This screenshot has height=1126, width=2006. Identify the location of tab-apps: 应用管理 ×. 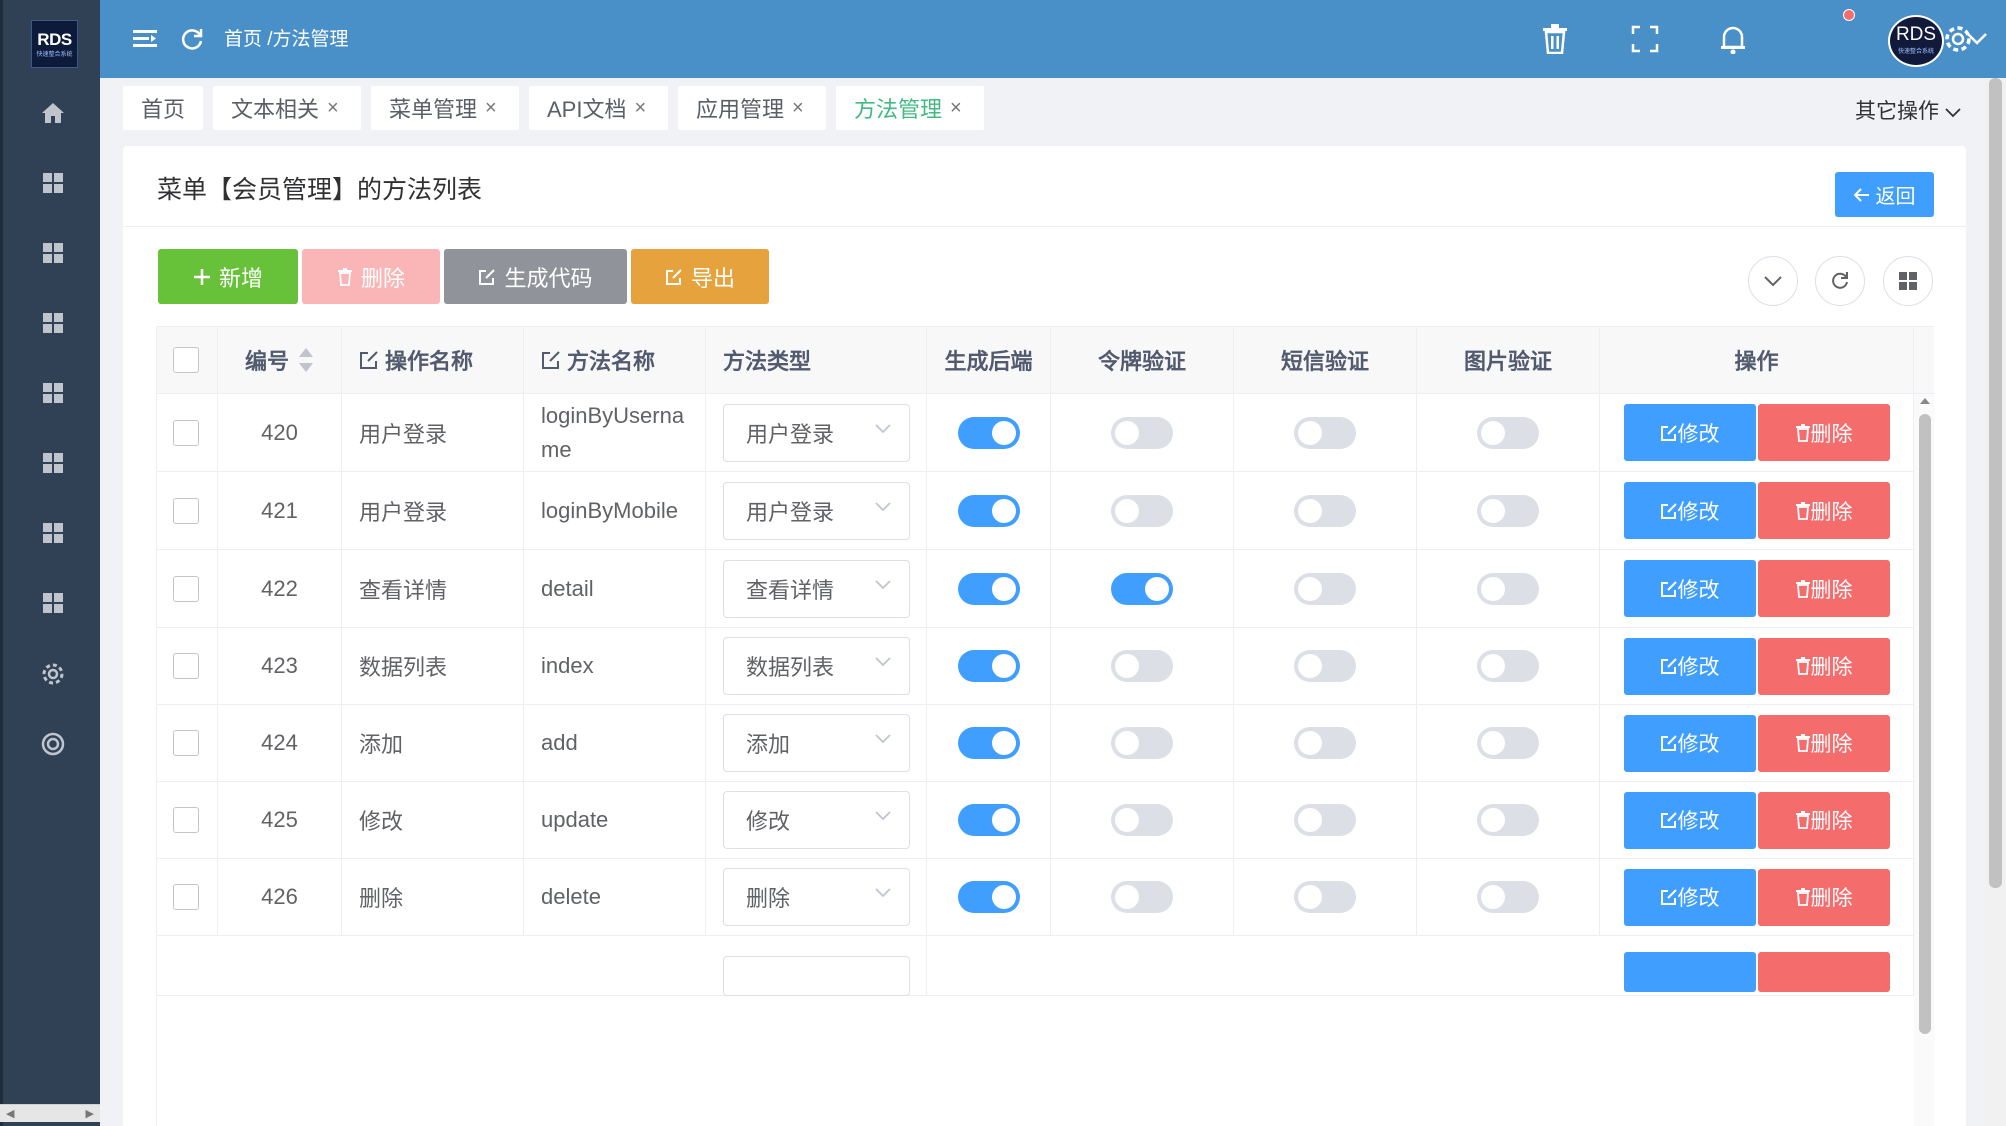
(752, 108).